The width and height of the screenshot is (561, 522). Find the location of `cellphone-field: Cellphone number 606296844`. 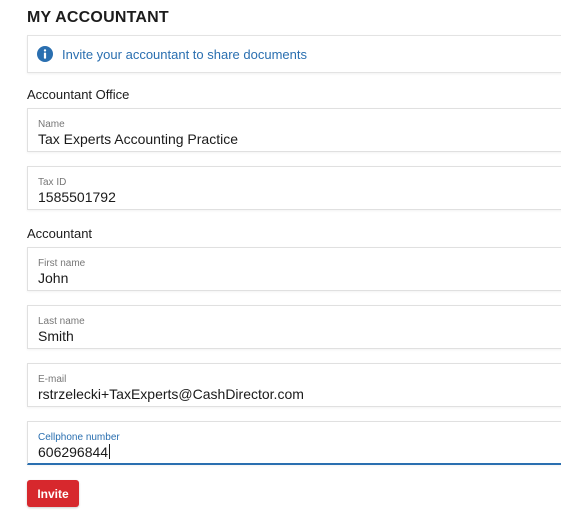

cellphone-field: Cellphone number 606296844 is located at coordinates (294, 443).